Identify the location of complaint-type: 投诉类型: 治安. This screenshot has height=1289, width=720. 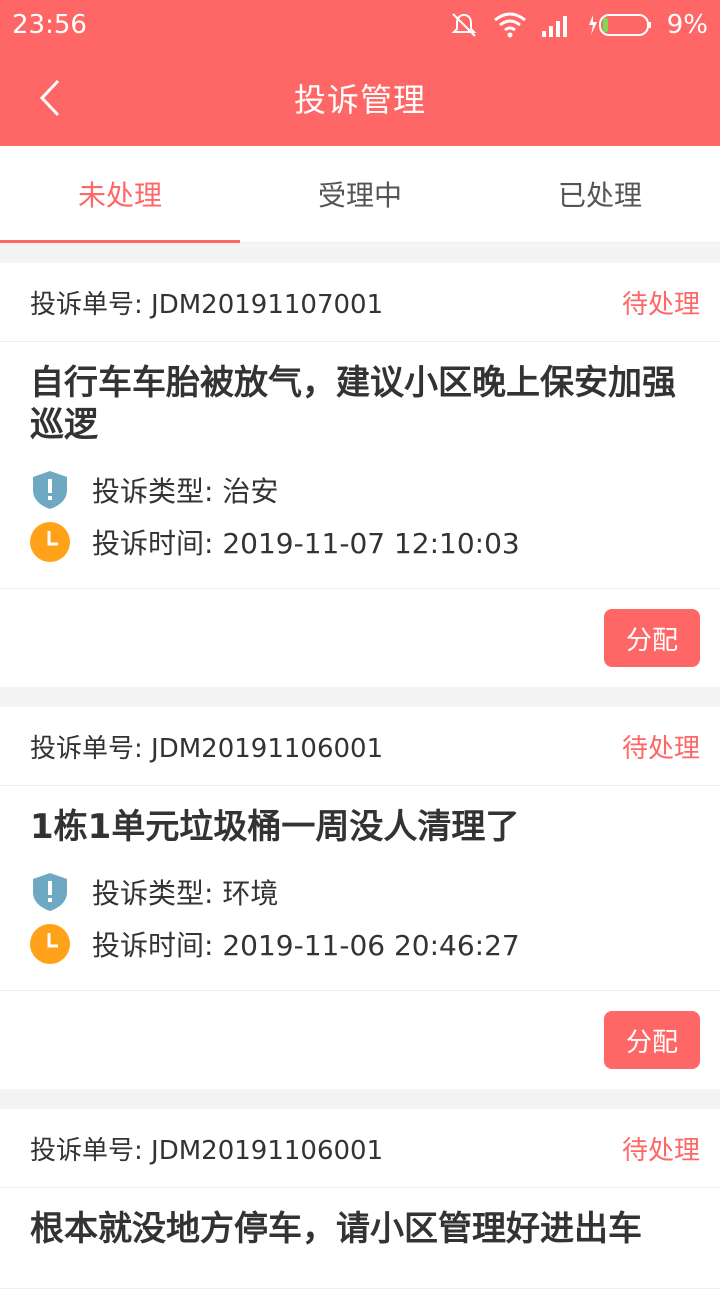
(185, 490).